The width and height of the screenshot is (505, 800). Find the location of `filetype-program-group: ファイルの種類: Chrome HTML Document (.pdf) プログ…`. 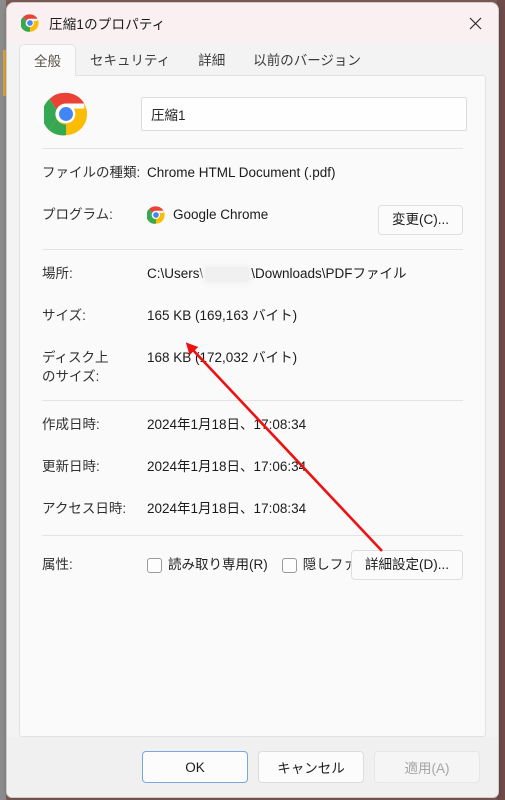

filetype-program-group: ファイルの種類: Chrome HTML Document (.pdf) プログ… is located at coordinates (252, 199).